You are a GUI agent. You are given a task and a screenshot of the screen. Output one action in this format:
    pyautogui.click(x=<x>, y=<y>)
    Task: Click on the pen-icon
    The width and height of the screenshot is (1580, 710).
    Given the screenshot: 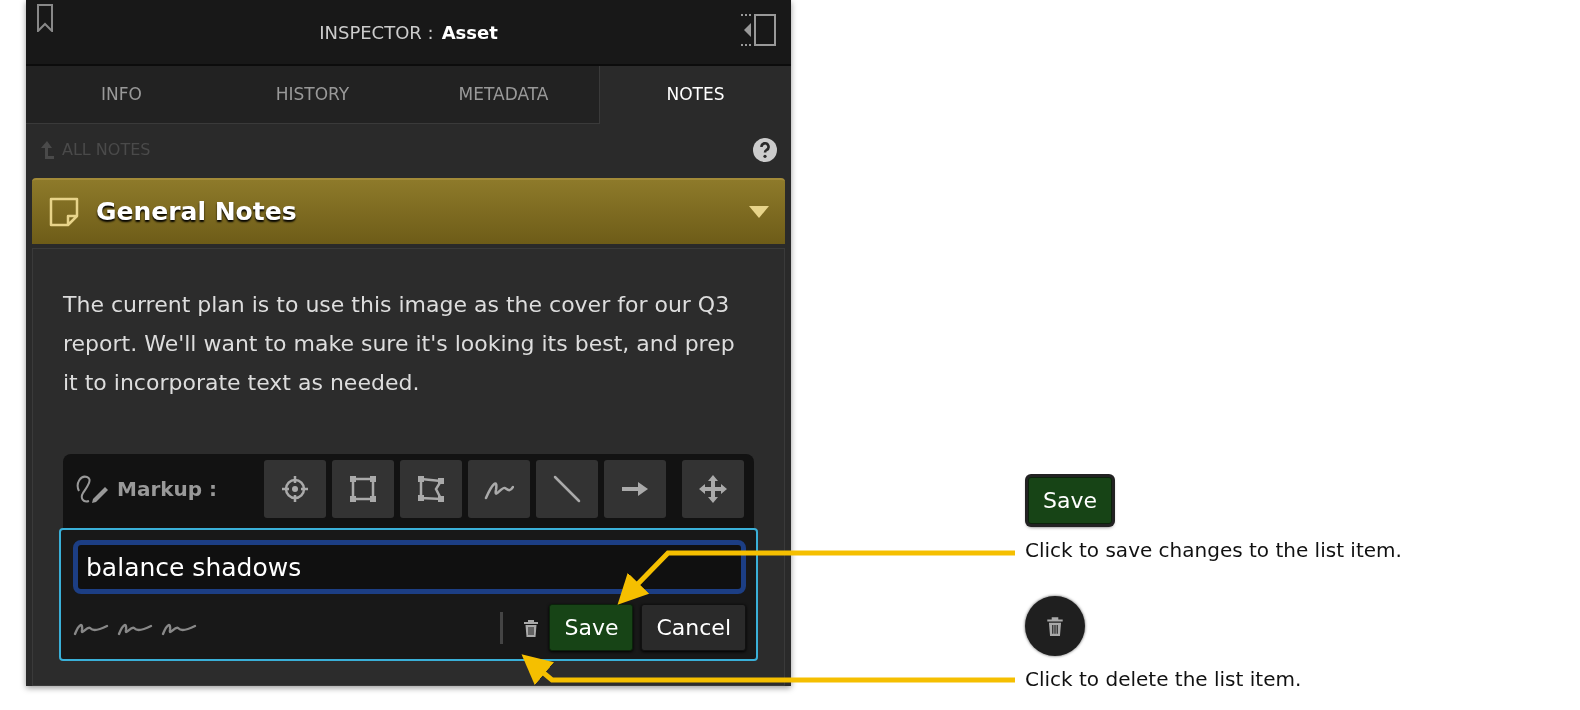 What is the action you would take?
    pyautogui.click(x=92, y=489)
    